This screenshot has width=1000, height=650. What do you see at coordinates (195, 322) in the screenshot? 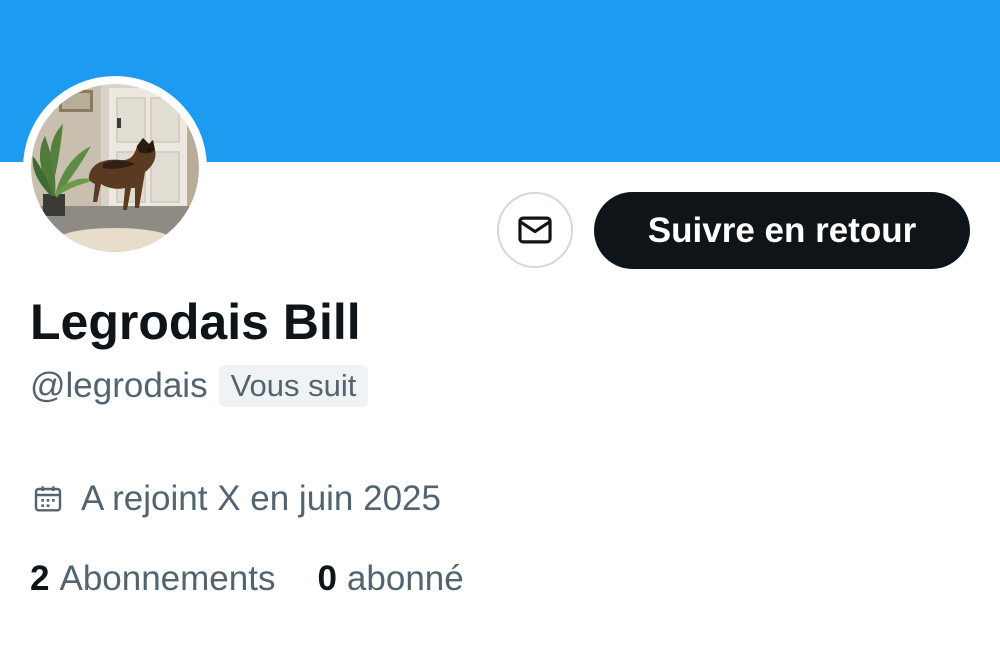
I see `display-name: Legrodais Bill` at bounding box center [195, 322].